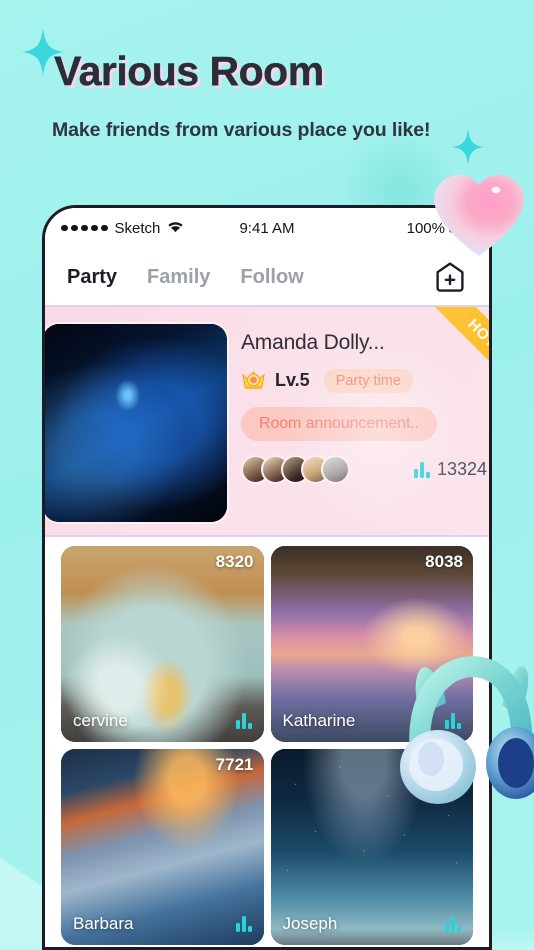  What do you see at coordinates (444, 561) in the screenshot?
I see `room-count: 8038` at bounding box center [444, 561].